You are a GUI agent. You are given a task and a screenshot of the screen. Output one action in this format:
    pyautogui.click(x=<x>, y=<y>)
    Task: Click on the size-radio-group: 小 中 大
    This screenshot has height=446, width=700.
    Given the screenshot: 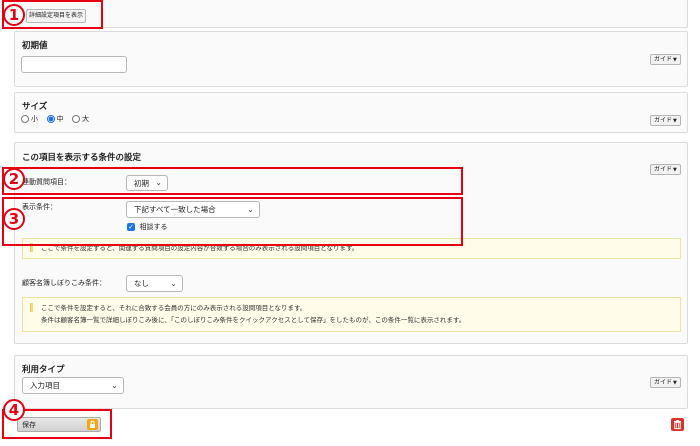 What is the action you would take?
    pyautogui.click(x=58, y=119)
    